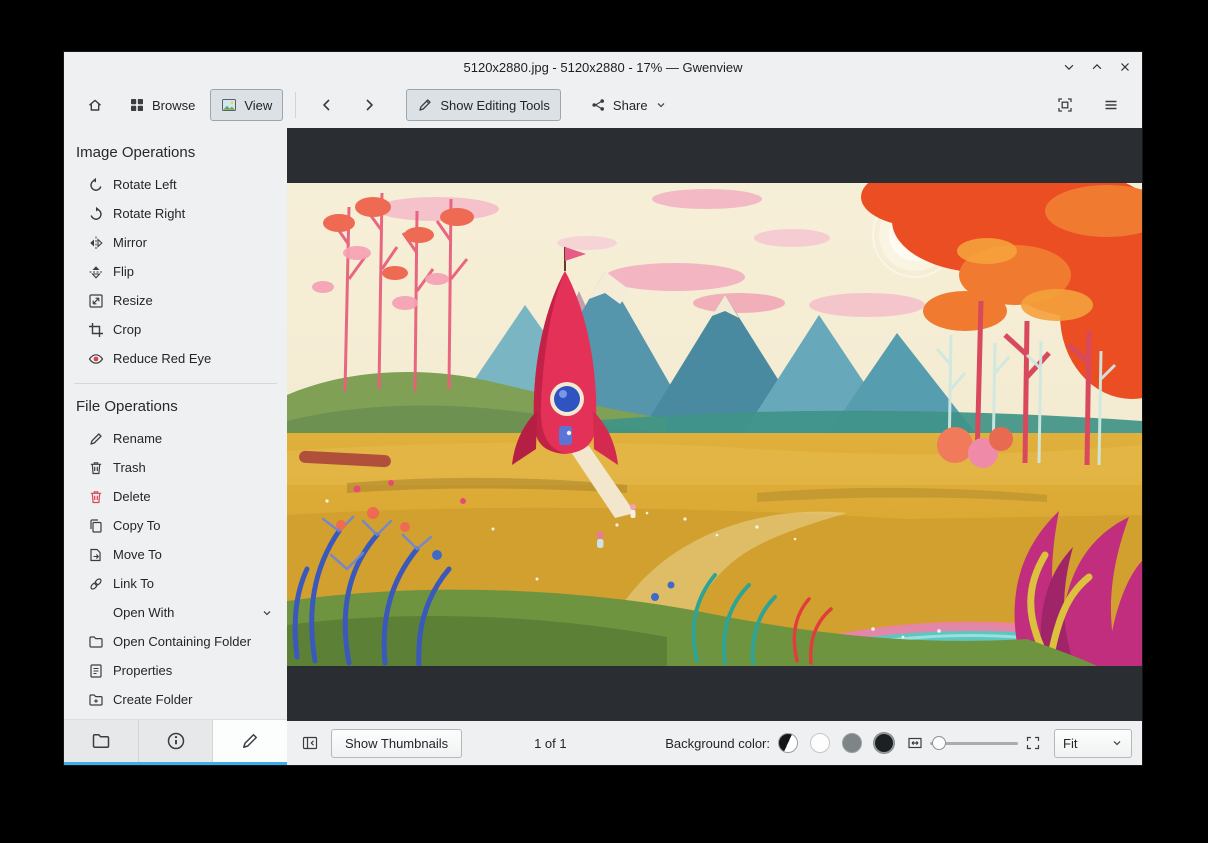 Image resolution: width=1208 pixels, height=843 pixels. I want to click on zoom-fit-button, so click(915, 743).